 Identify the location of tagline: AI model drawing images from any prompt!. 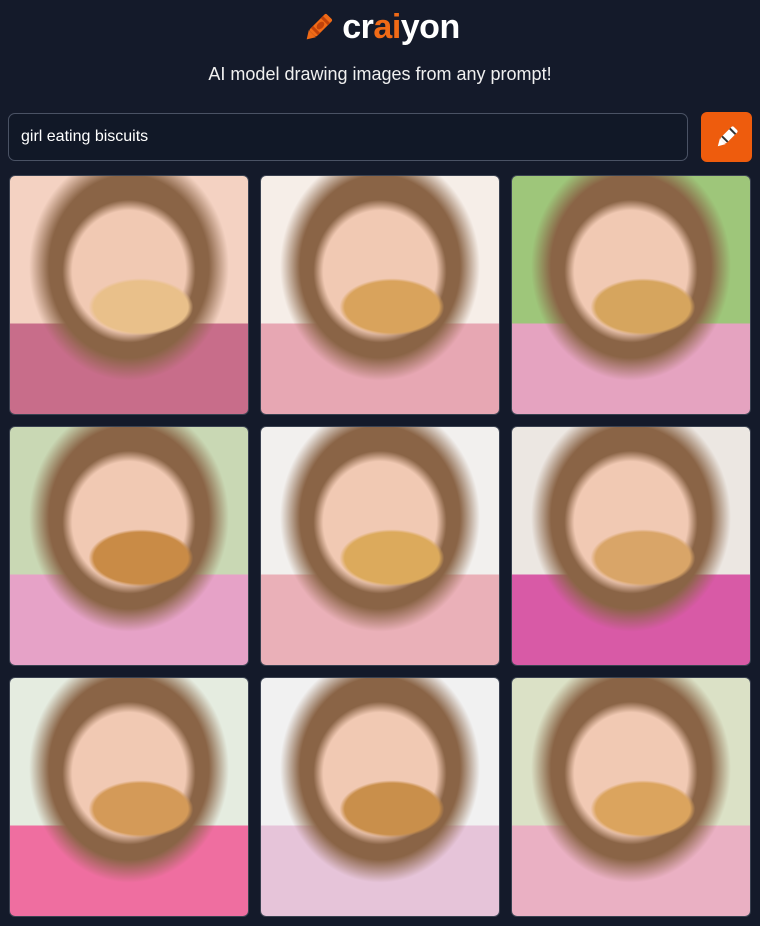
(380, 74).